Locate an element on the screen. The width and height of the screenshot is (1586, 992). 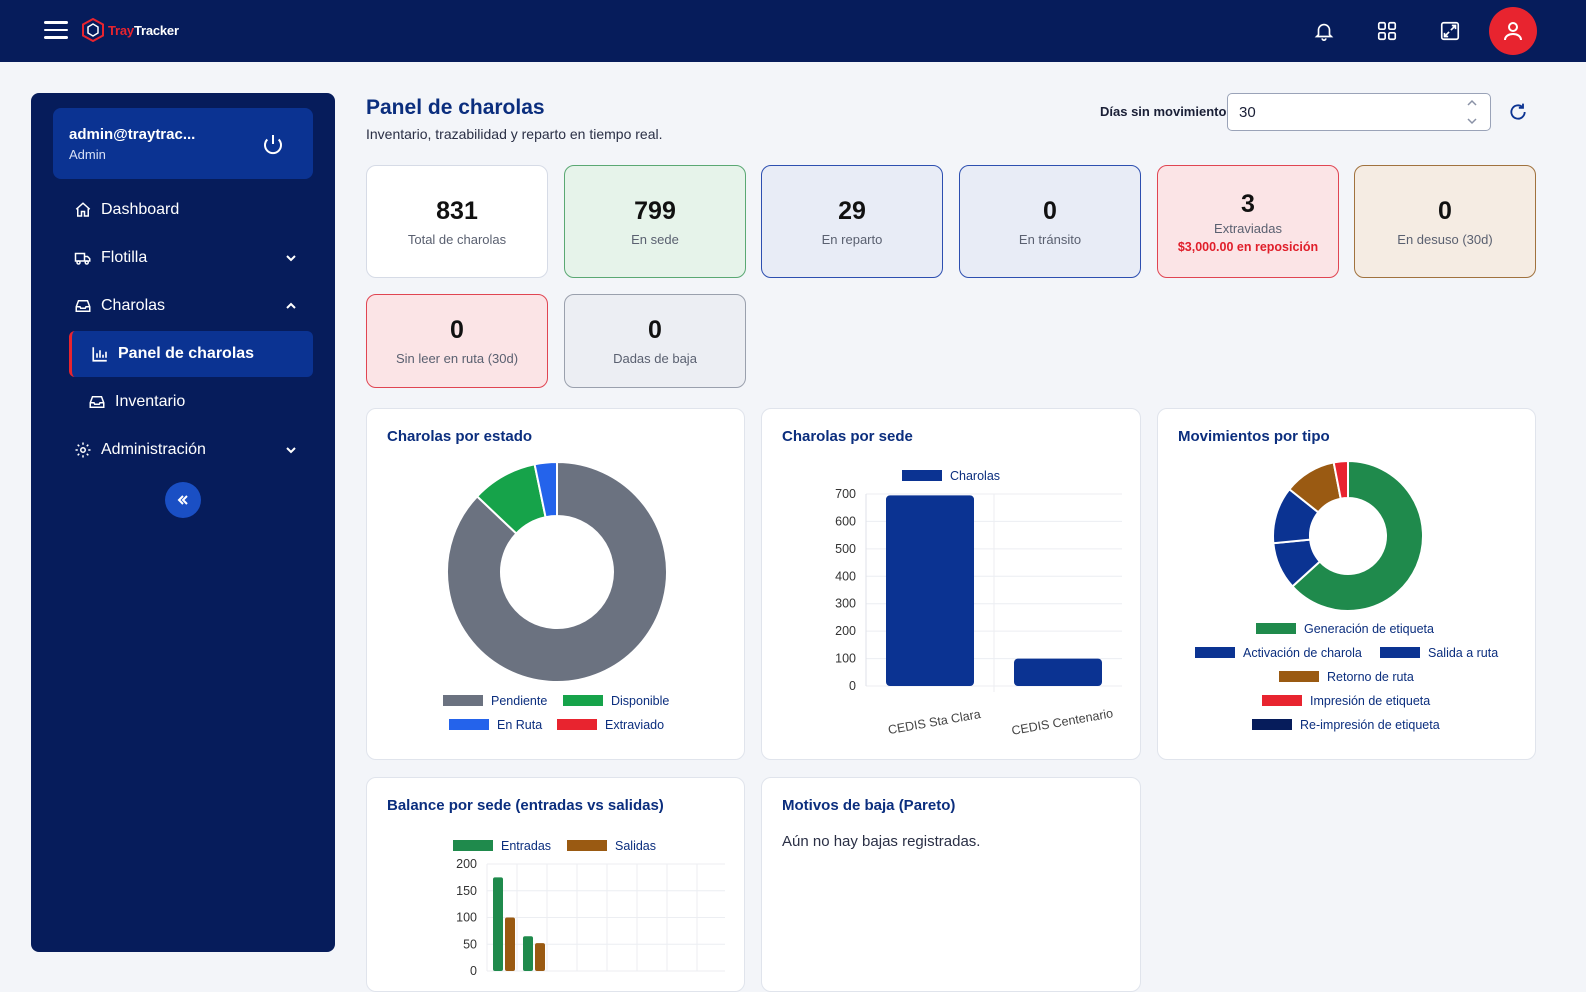
legend-label: Entradas is located at coordinates (526, 846).